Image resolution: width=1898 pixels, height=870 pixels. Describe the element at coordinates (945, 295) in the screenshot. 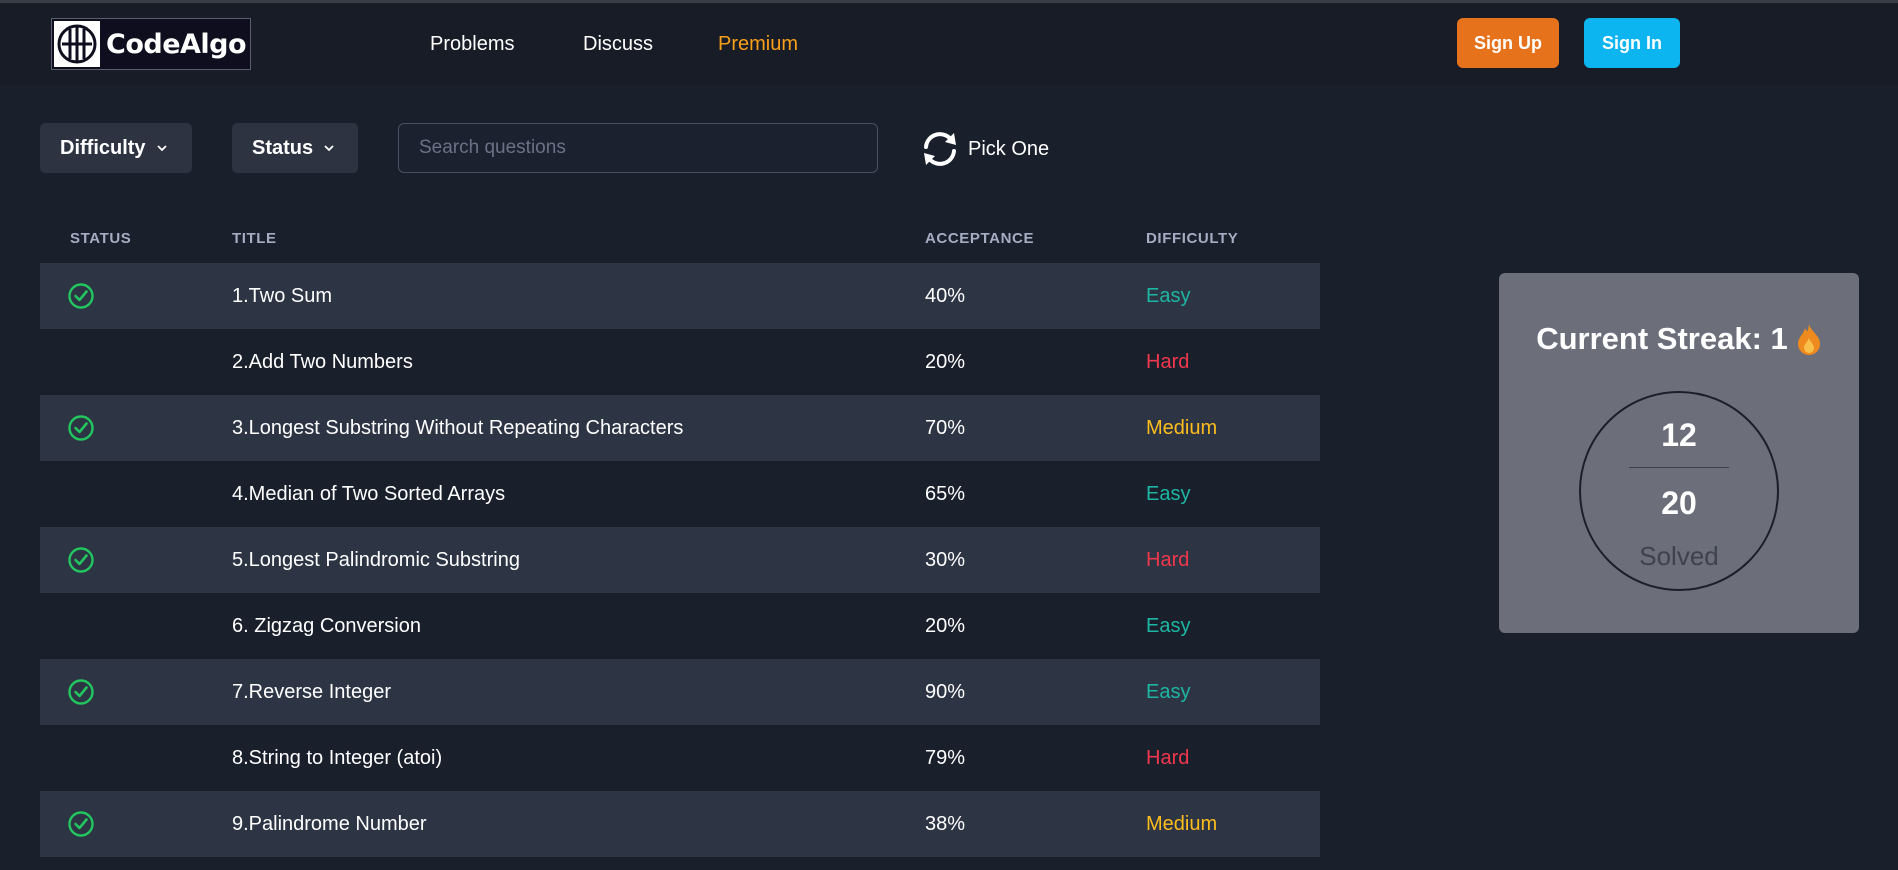

I see `acceptance-cell: 40%` at that location.